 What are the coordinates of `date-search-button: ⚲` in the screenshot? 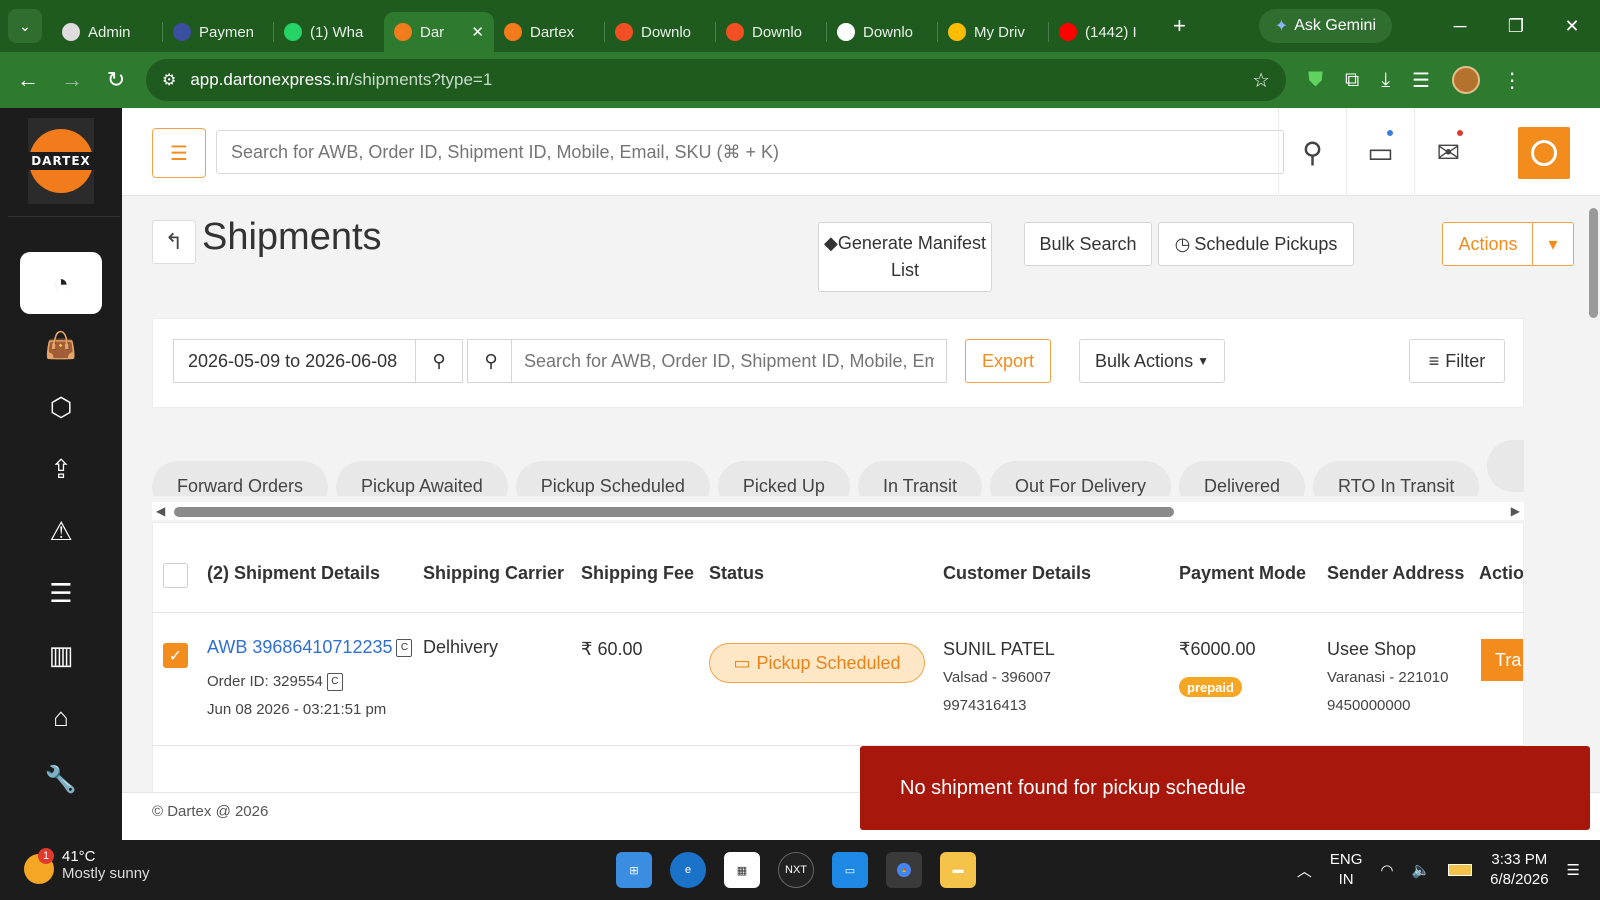 It's located at (439, 361).